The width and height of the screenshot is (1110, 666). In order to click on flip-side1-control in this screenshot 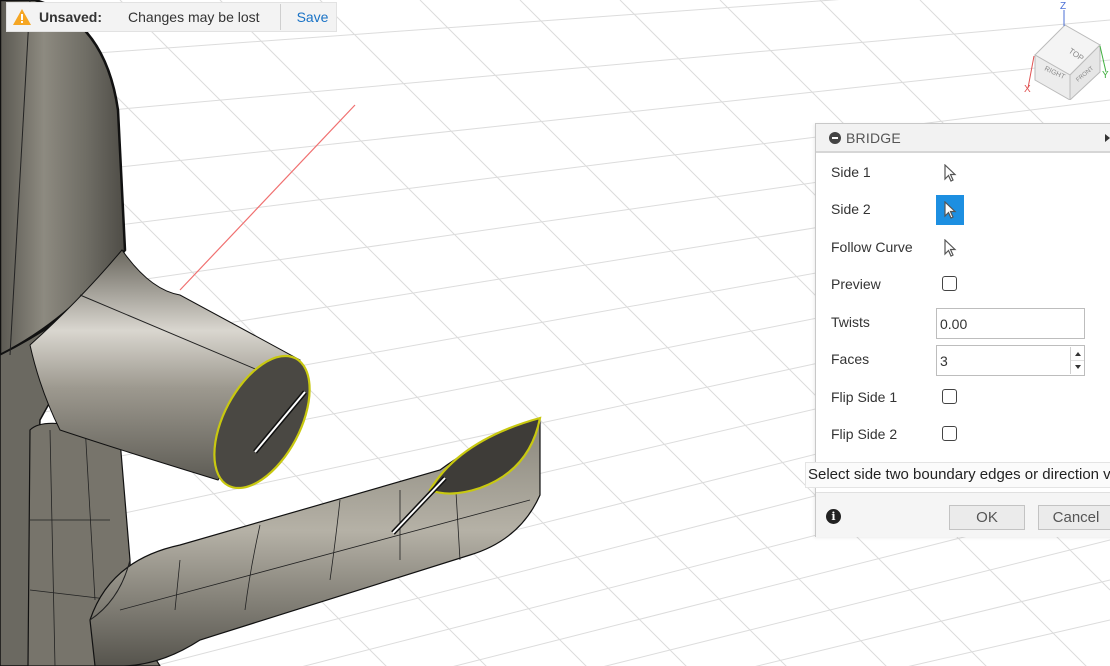, I will do `click(946, 393)`.